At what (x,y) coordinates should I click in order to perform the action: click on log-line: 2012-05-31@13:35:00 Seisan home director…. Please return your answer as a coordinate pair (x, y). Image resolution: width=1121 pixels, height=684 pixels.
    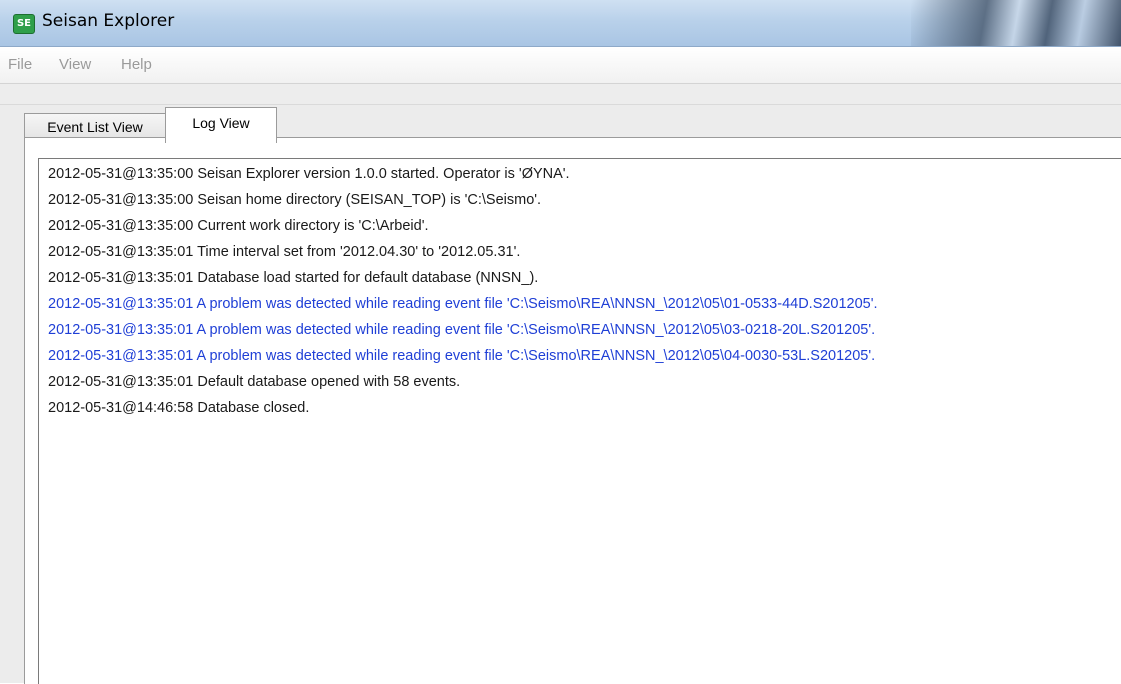
    Looking at the image, I should click on (295, 200).